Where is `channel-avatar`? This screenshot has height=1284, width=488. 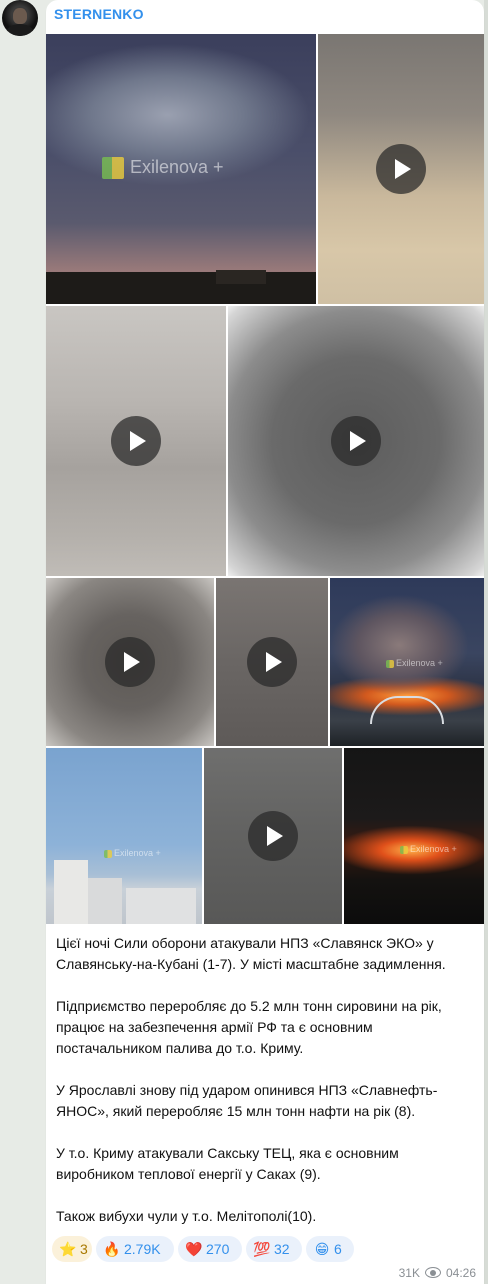
channel-avatar is located at coordinates (20, 18).